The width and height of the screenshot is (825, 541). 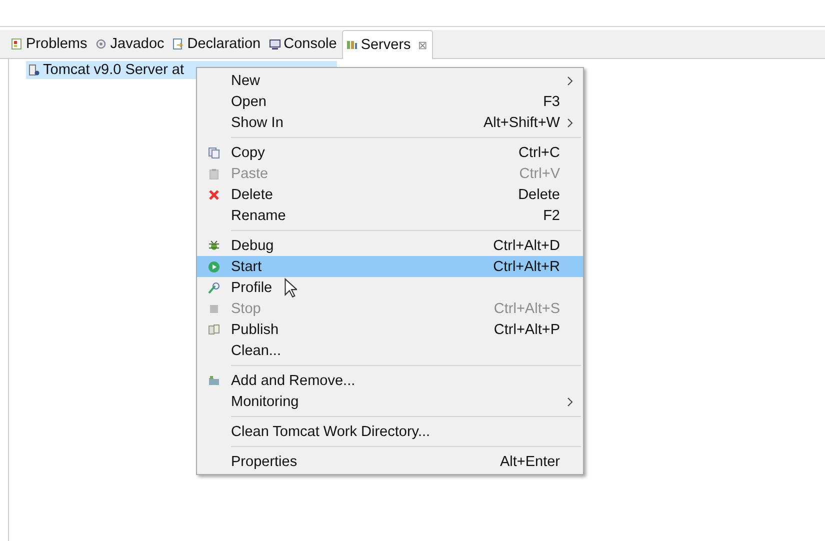 I want to click on menu-item: Open F3, so click(x=390, y=101).